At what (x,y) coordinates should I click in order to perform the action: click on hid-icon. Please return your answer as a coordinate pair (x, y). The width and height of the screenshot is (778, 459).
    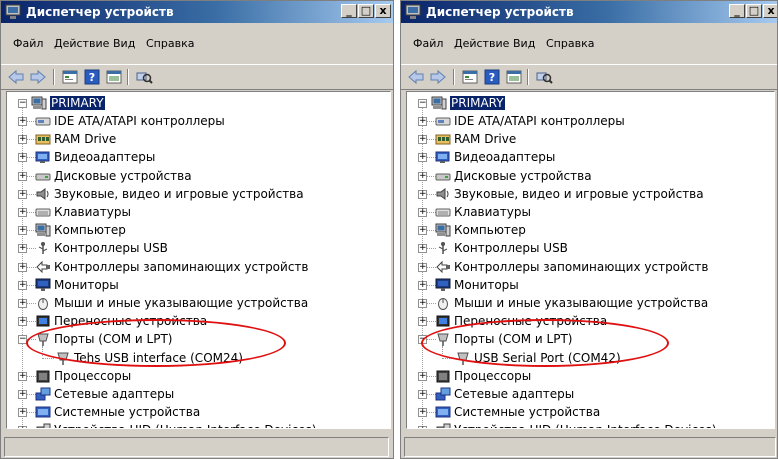
    Looking at the image, I should click on (43, 425).